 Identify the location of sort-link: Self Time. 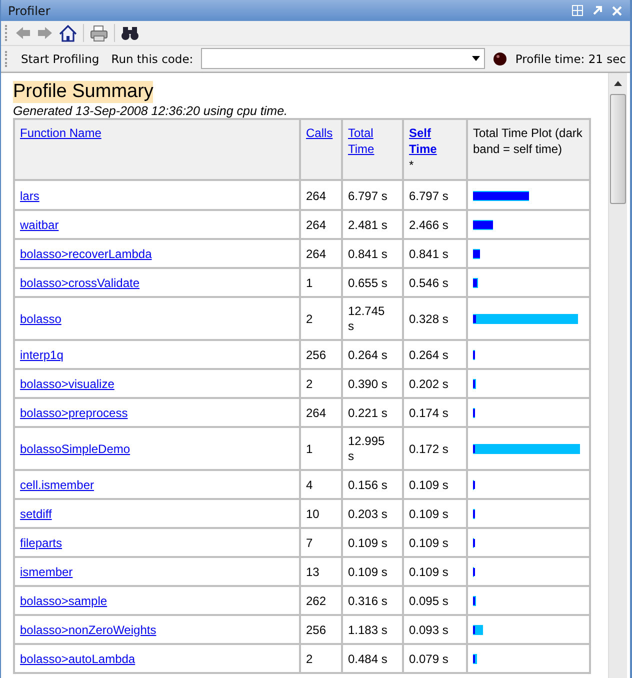
(435, 141).